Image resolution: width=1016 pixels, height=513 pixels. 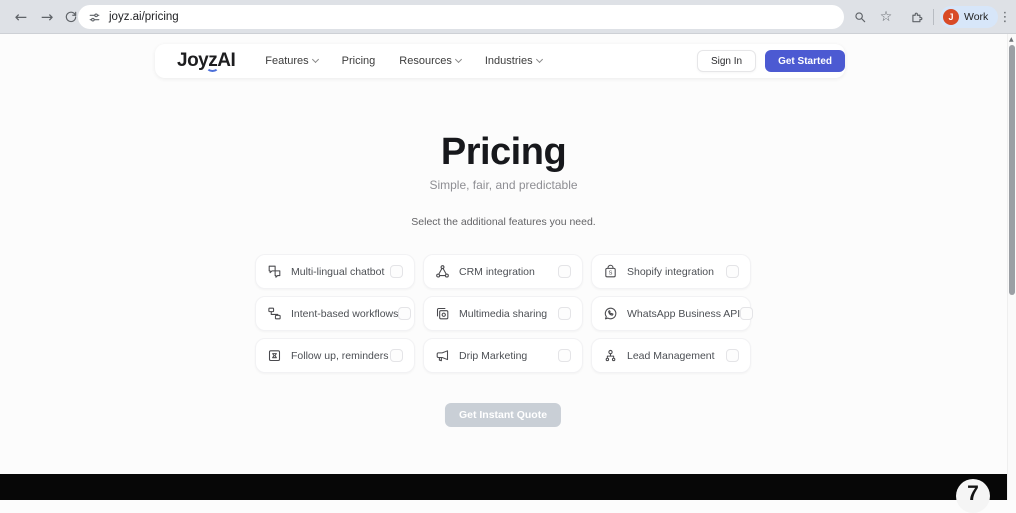 What do you see at coordinates (274, 313) in the screenshot?
I see `workflow-icon` at bounding box center [274, 313].